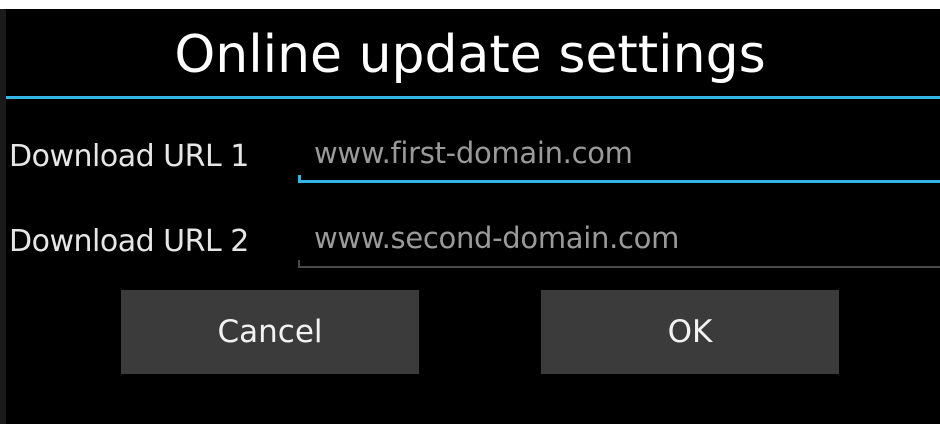 This screenshot has width=940, height=432. What do you see at coordinates (690, 332) in the screenshot?
I see `ok-button: OK` at bounding box center [690, 332].